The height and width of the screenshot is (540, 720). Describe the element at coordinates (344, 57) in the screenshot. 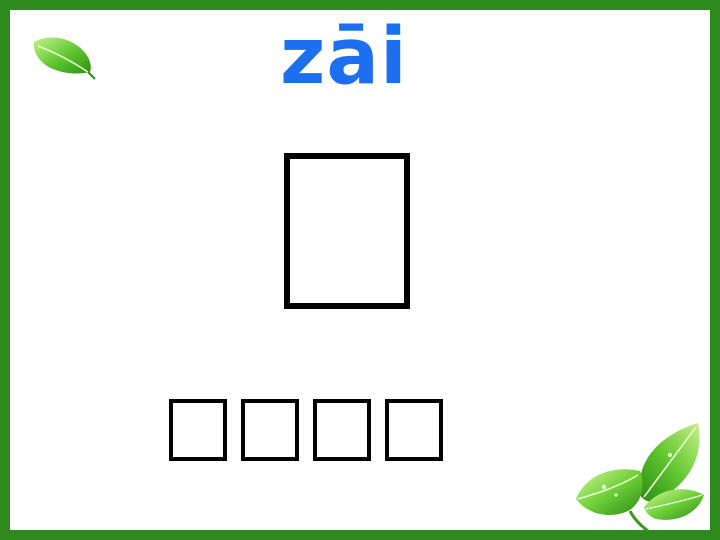

I see `pinyin-label: zāi` at that location.